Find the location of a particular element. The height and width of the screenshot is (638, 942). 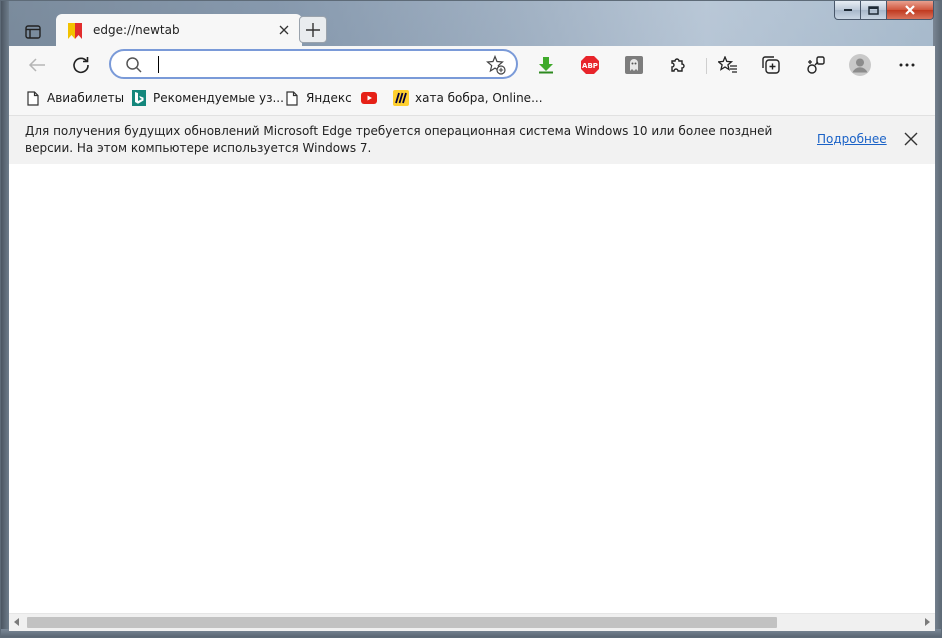

tab-title: edge://newtab is located at coordinates (136, 30).